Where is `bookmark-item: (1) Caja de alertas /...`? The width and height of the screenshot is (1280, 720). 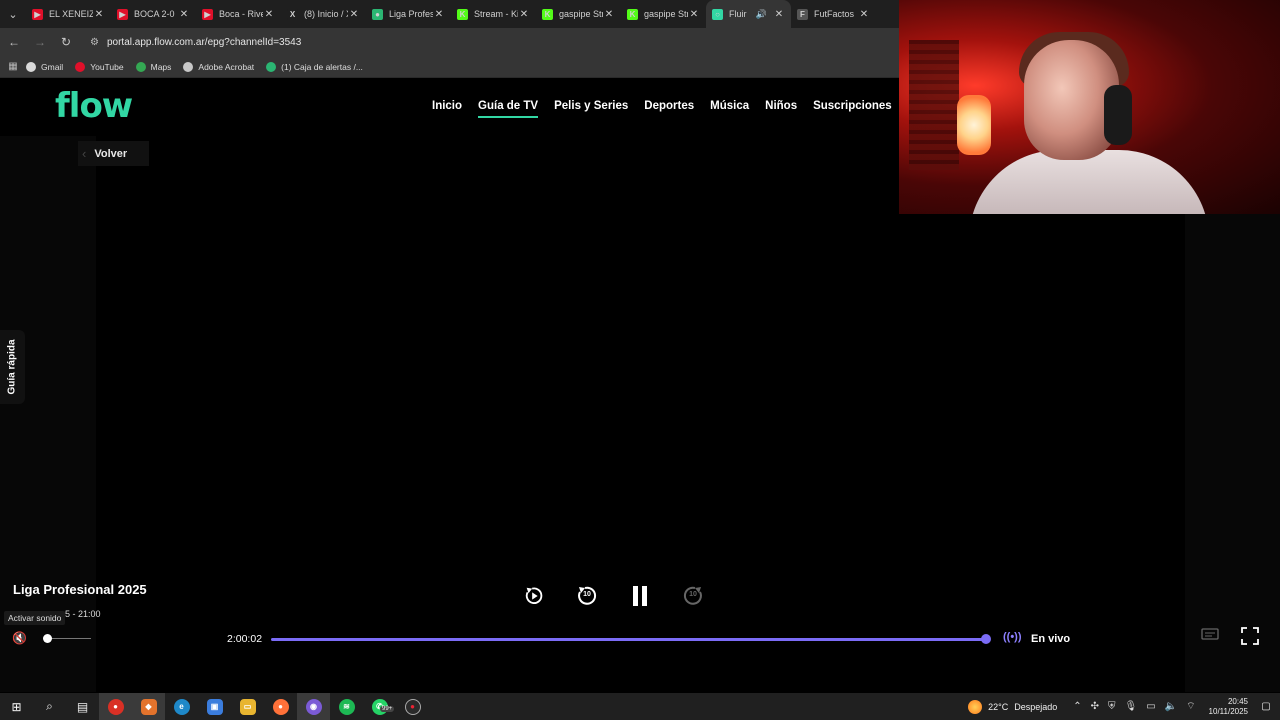 bookmark-item: (1) Caja de alertas /... is located at coordinates (314, 66).